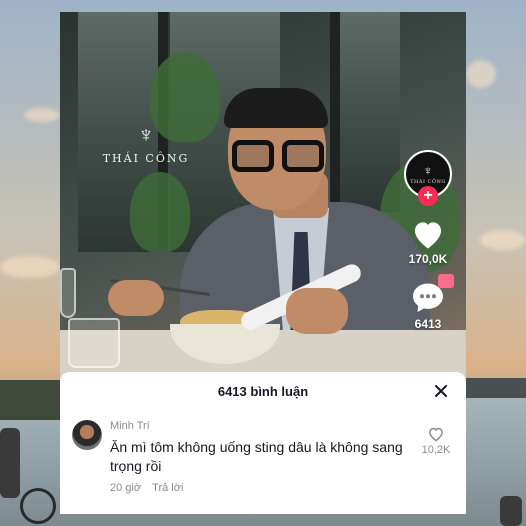 This screenshot has height=526, width=526. Describe the element at coordinates (136, 298) in the screenshot. I see `left-hand` at that location.